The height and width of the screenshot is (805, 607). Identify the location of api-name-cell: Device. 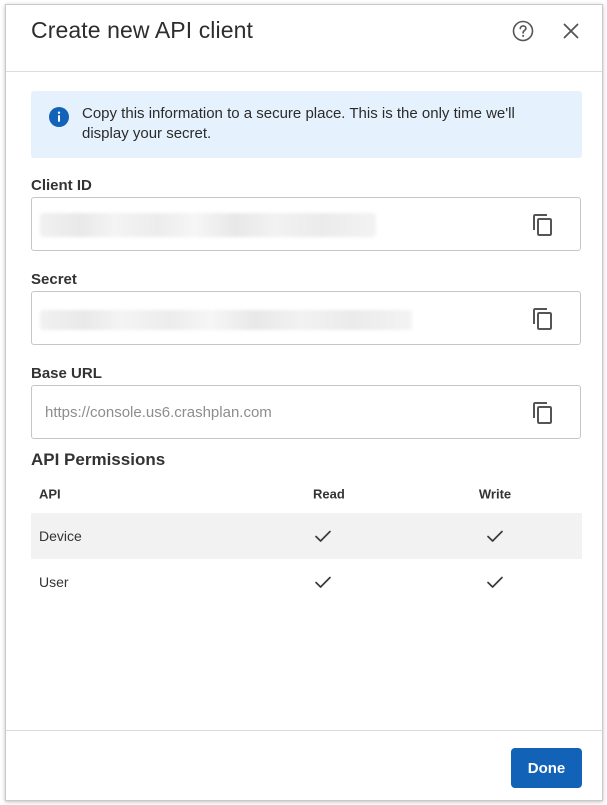
(60, 536).